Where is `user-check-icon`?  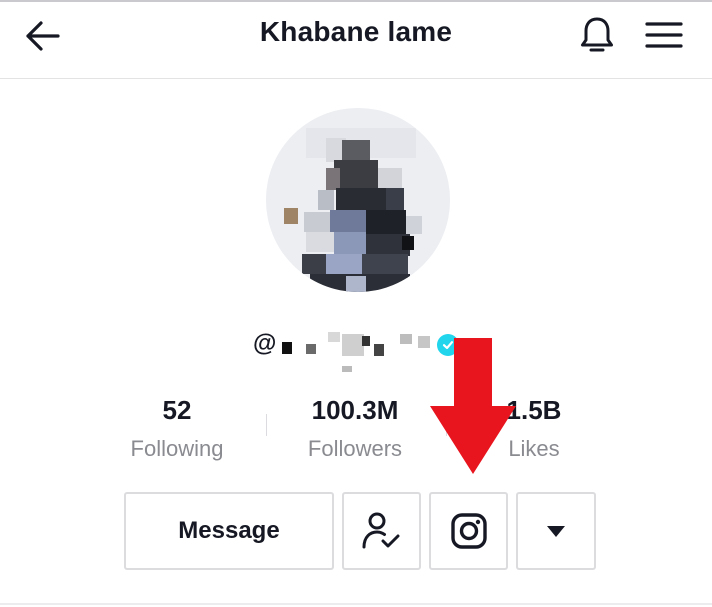
user-check-icon is located at coordinates (380, 530).